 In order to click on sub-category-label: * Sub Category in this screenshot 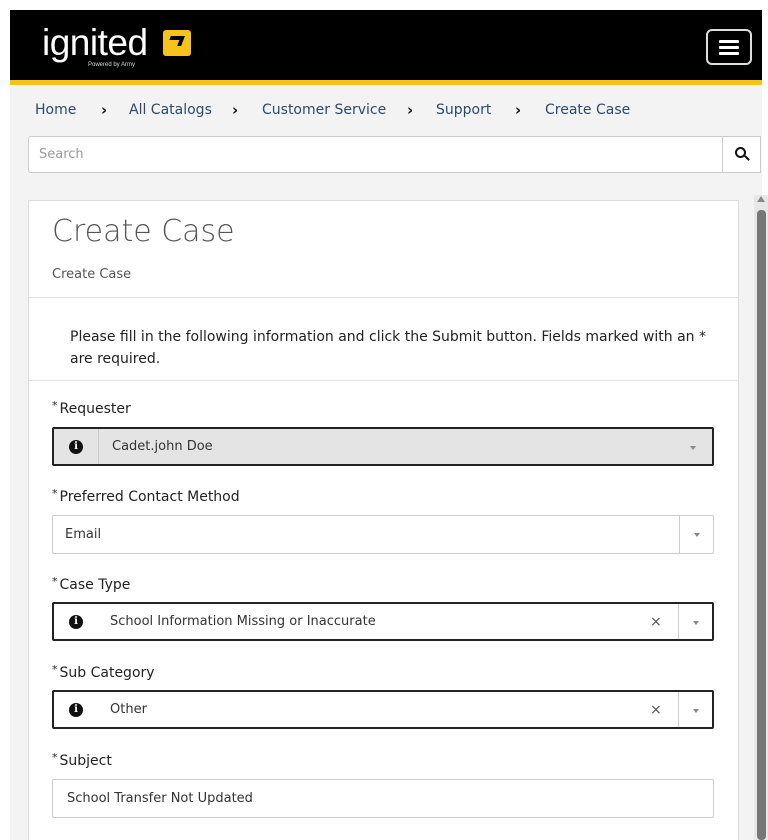, I will do `click(103, 672)`.